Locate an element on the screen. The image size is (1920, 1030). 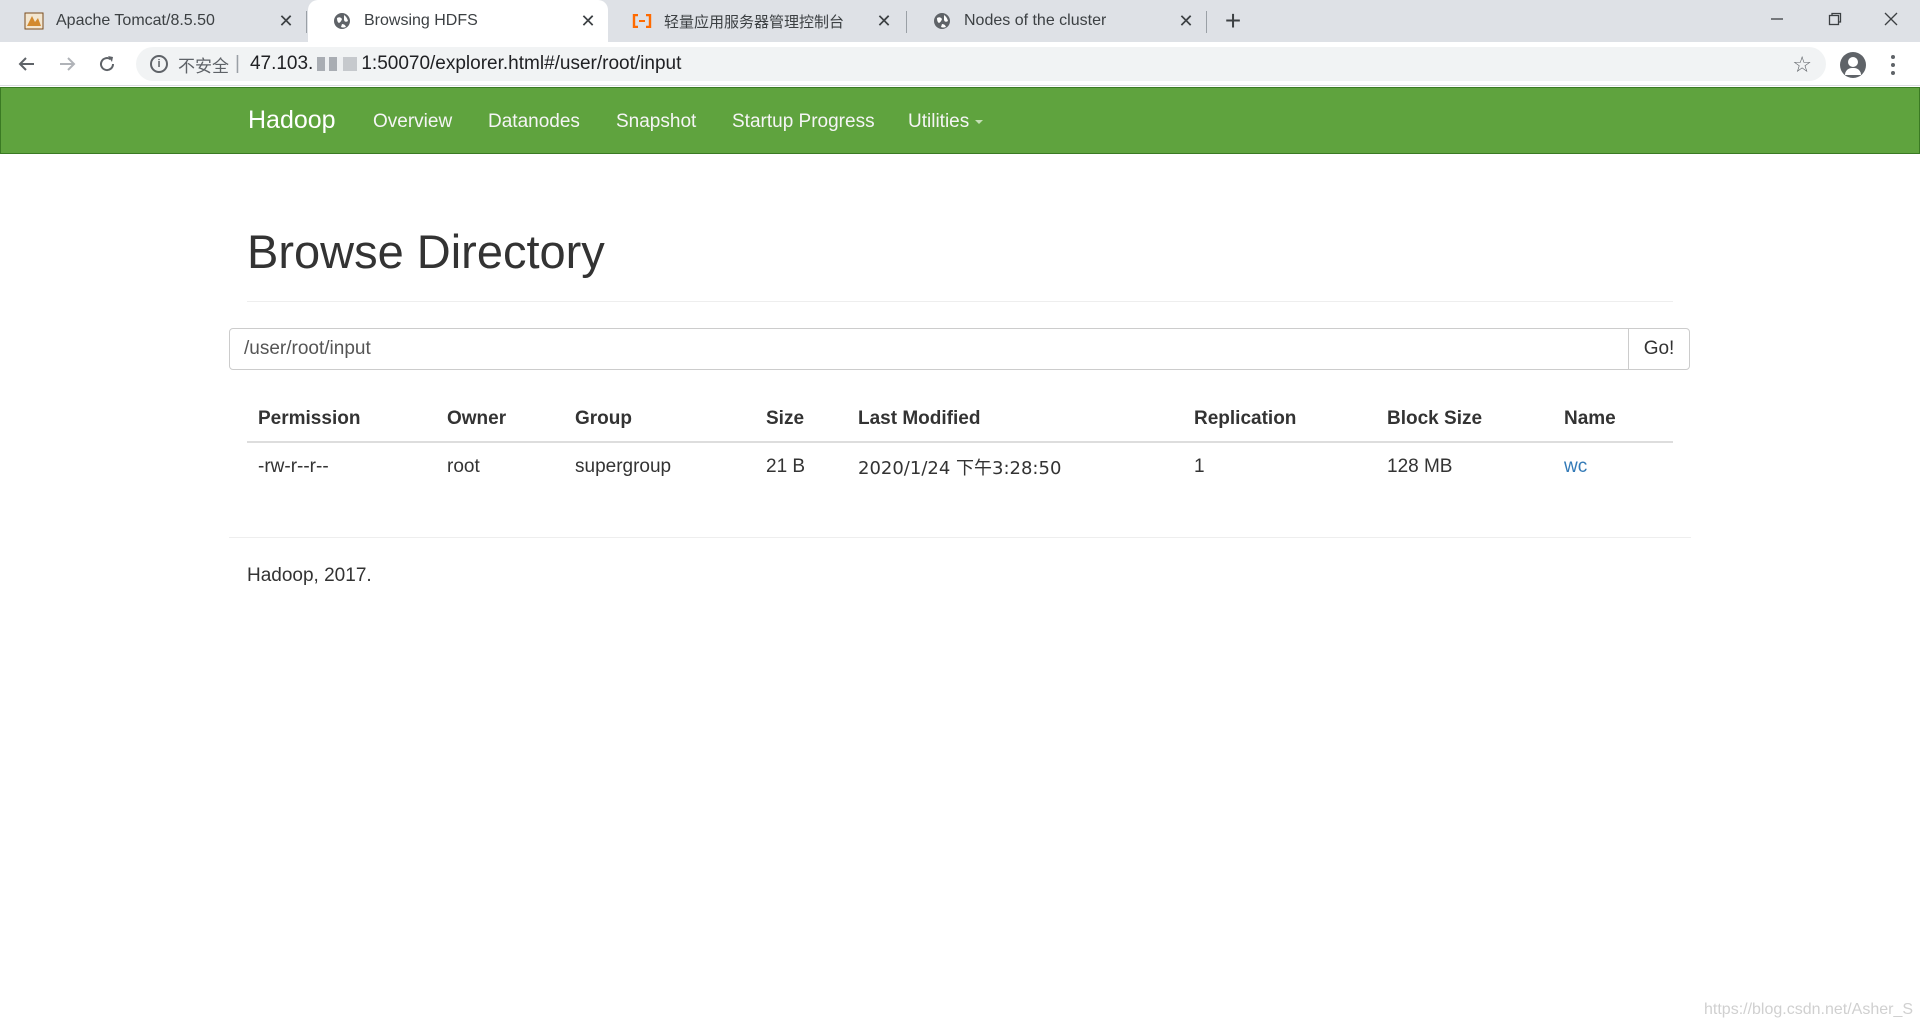
restore-button is located at coordinates (1835, 19).